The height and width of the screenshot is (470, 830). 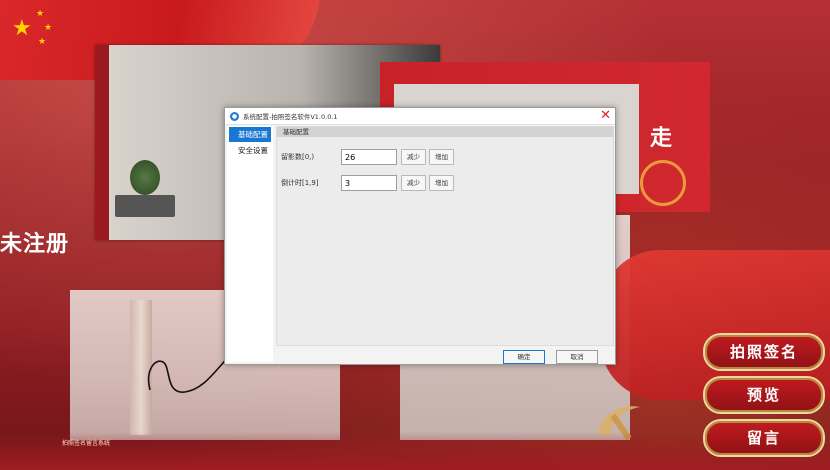 I want to click on cancel-button: 取消, so click(x=577, y=357).